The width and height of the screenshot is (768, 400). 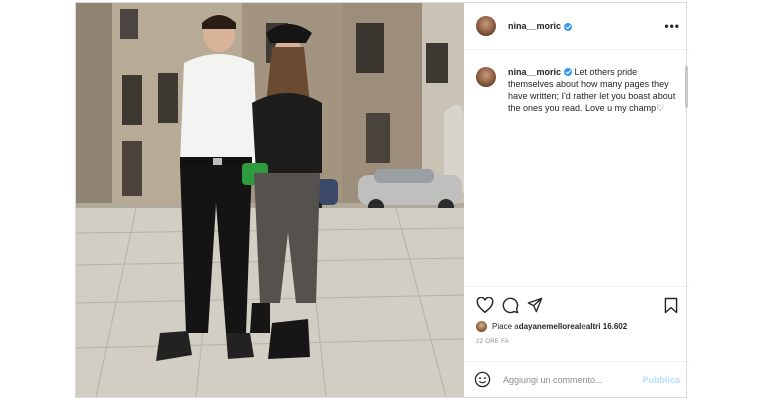 What do you see at coordinates (606, 326) in the screenshot?
I see `likes-others: altri 16.602` at bounding box center [606, 326].